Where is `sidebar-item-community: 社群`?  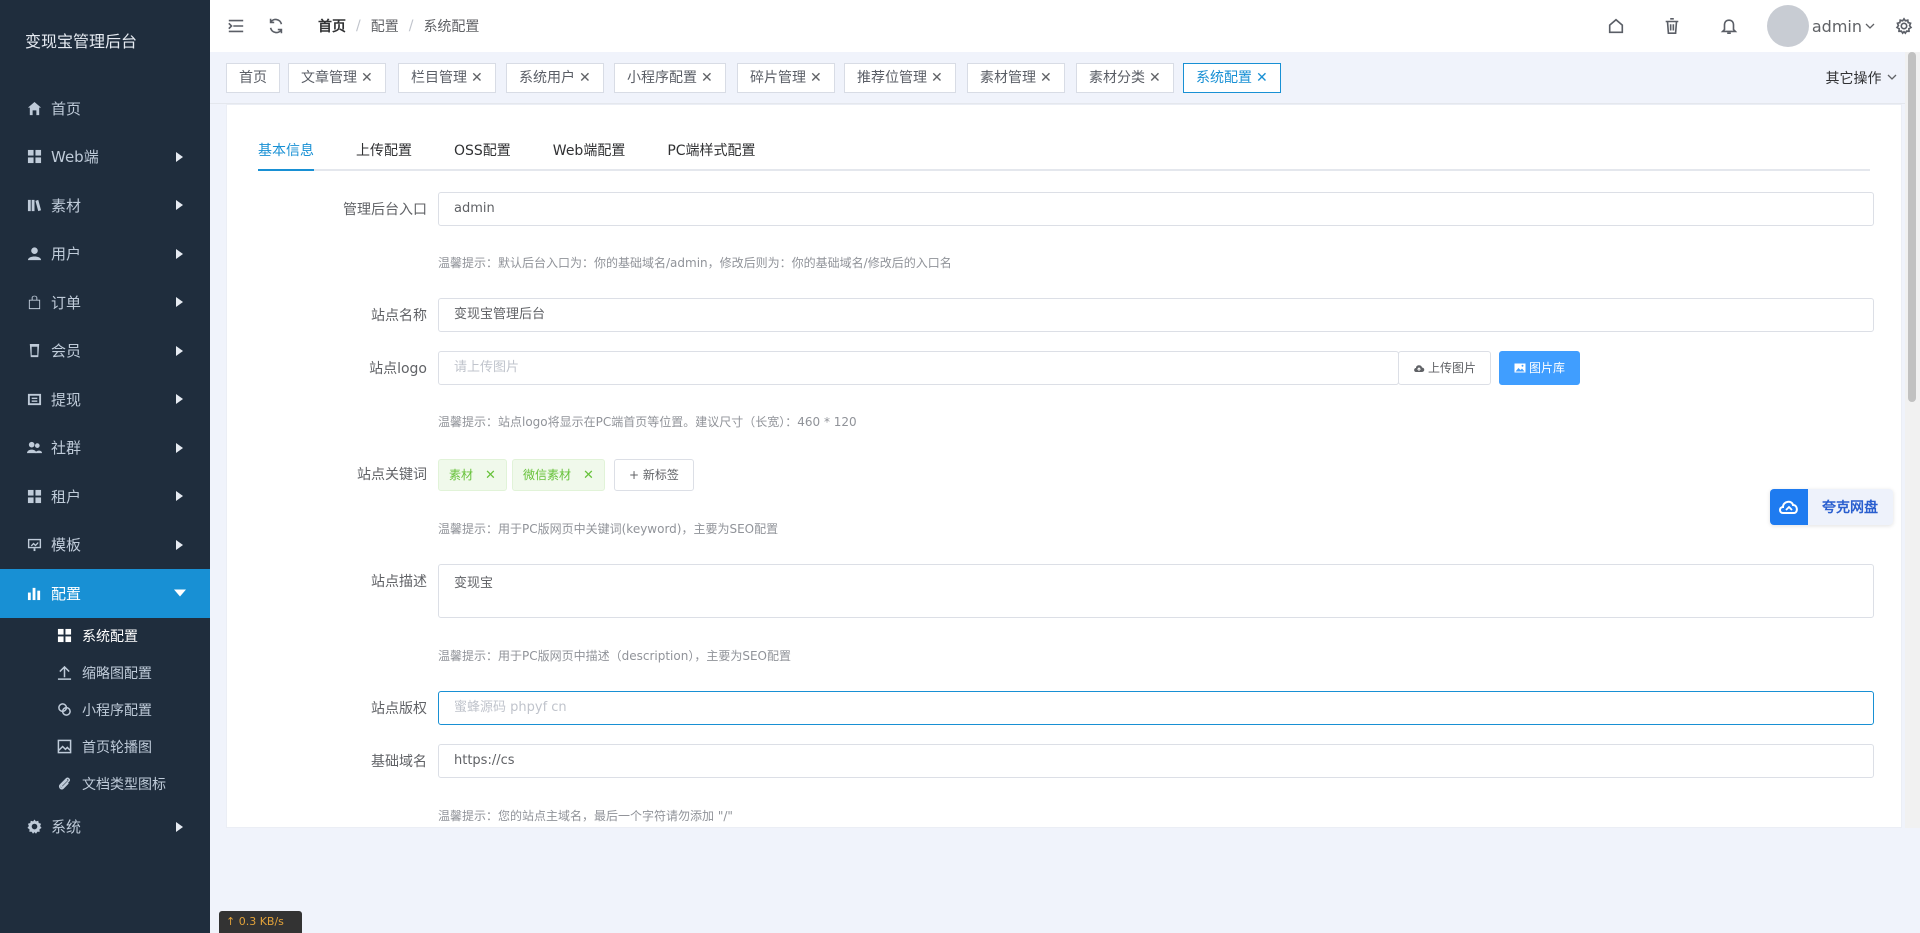
sidebar-item-community: 社群 is located at coordinates (105, 448).